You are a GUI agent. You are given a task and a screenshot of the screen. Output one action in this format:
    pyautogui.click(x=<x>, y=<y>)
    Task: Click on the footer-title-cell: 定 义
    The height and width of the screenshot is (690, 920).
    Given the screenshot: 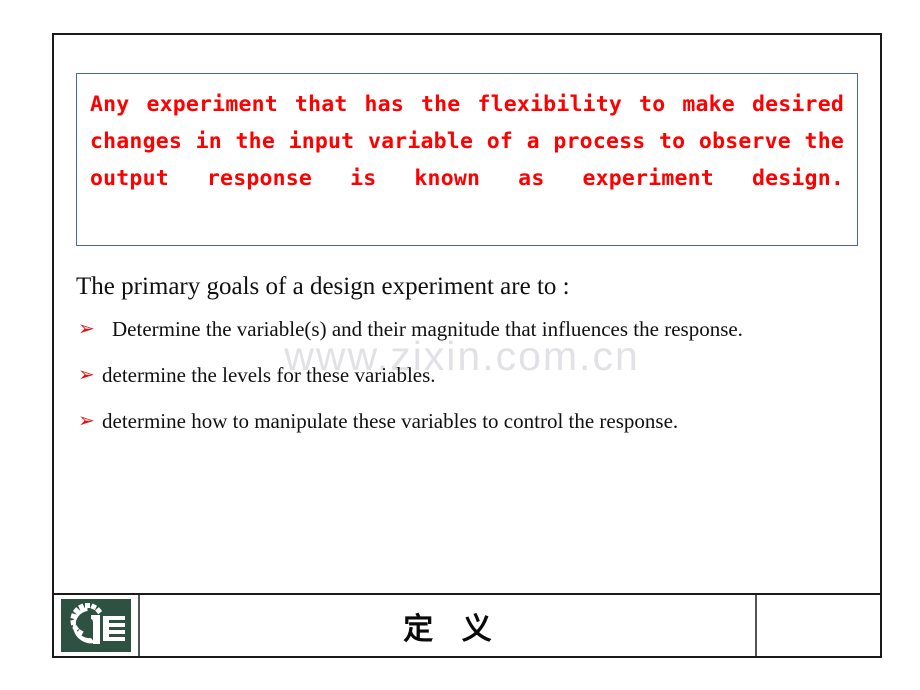 What is the action you would take?
    pyautogui.click(x=448, y=625)
    